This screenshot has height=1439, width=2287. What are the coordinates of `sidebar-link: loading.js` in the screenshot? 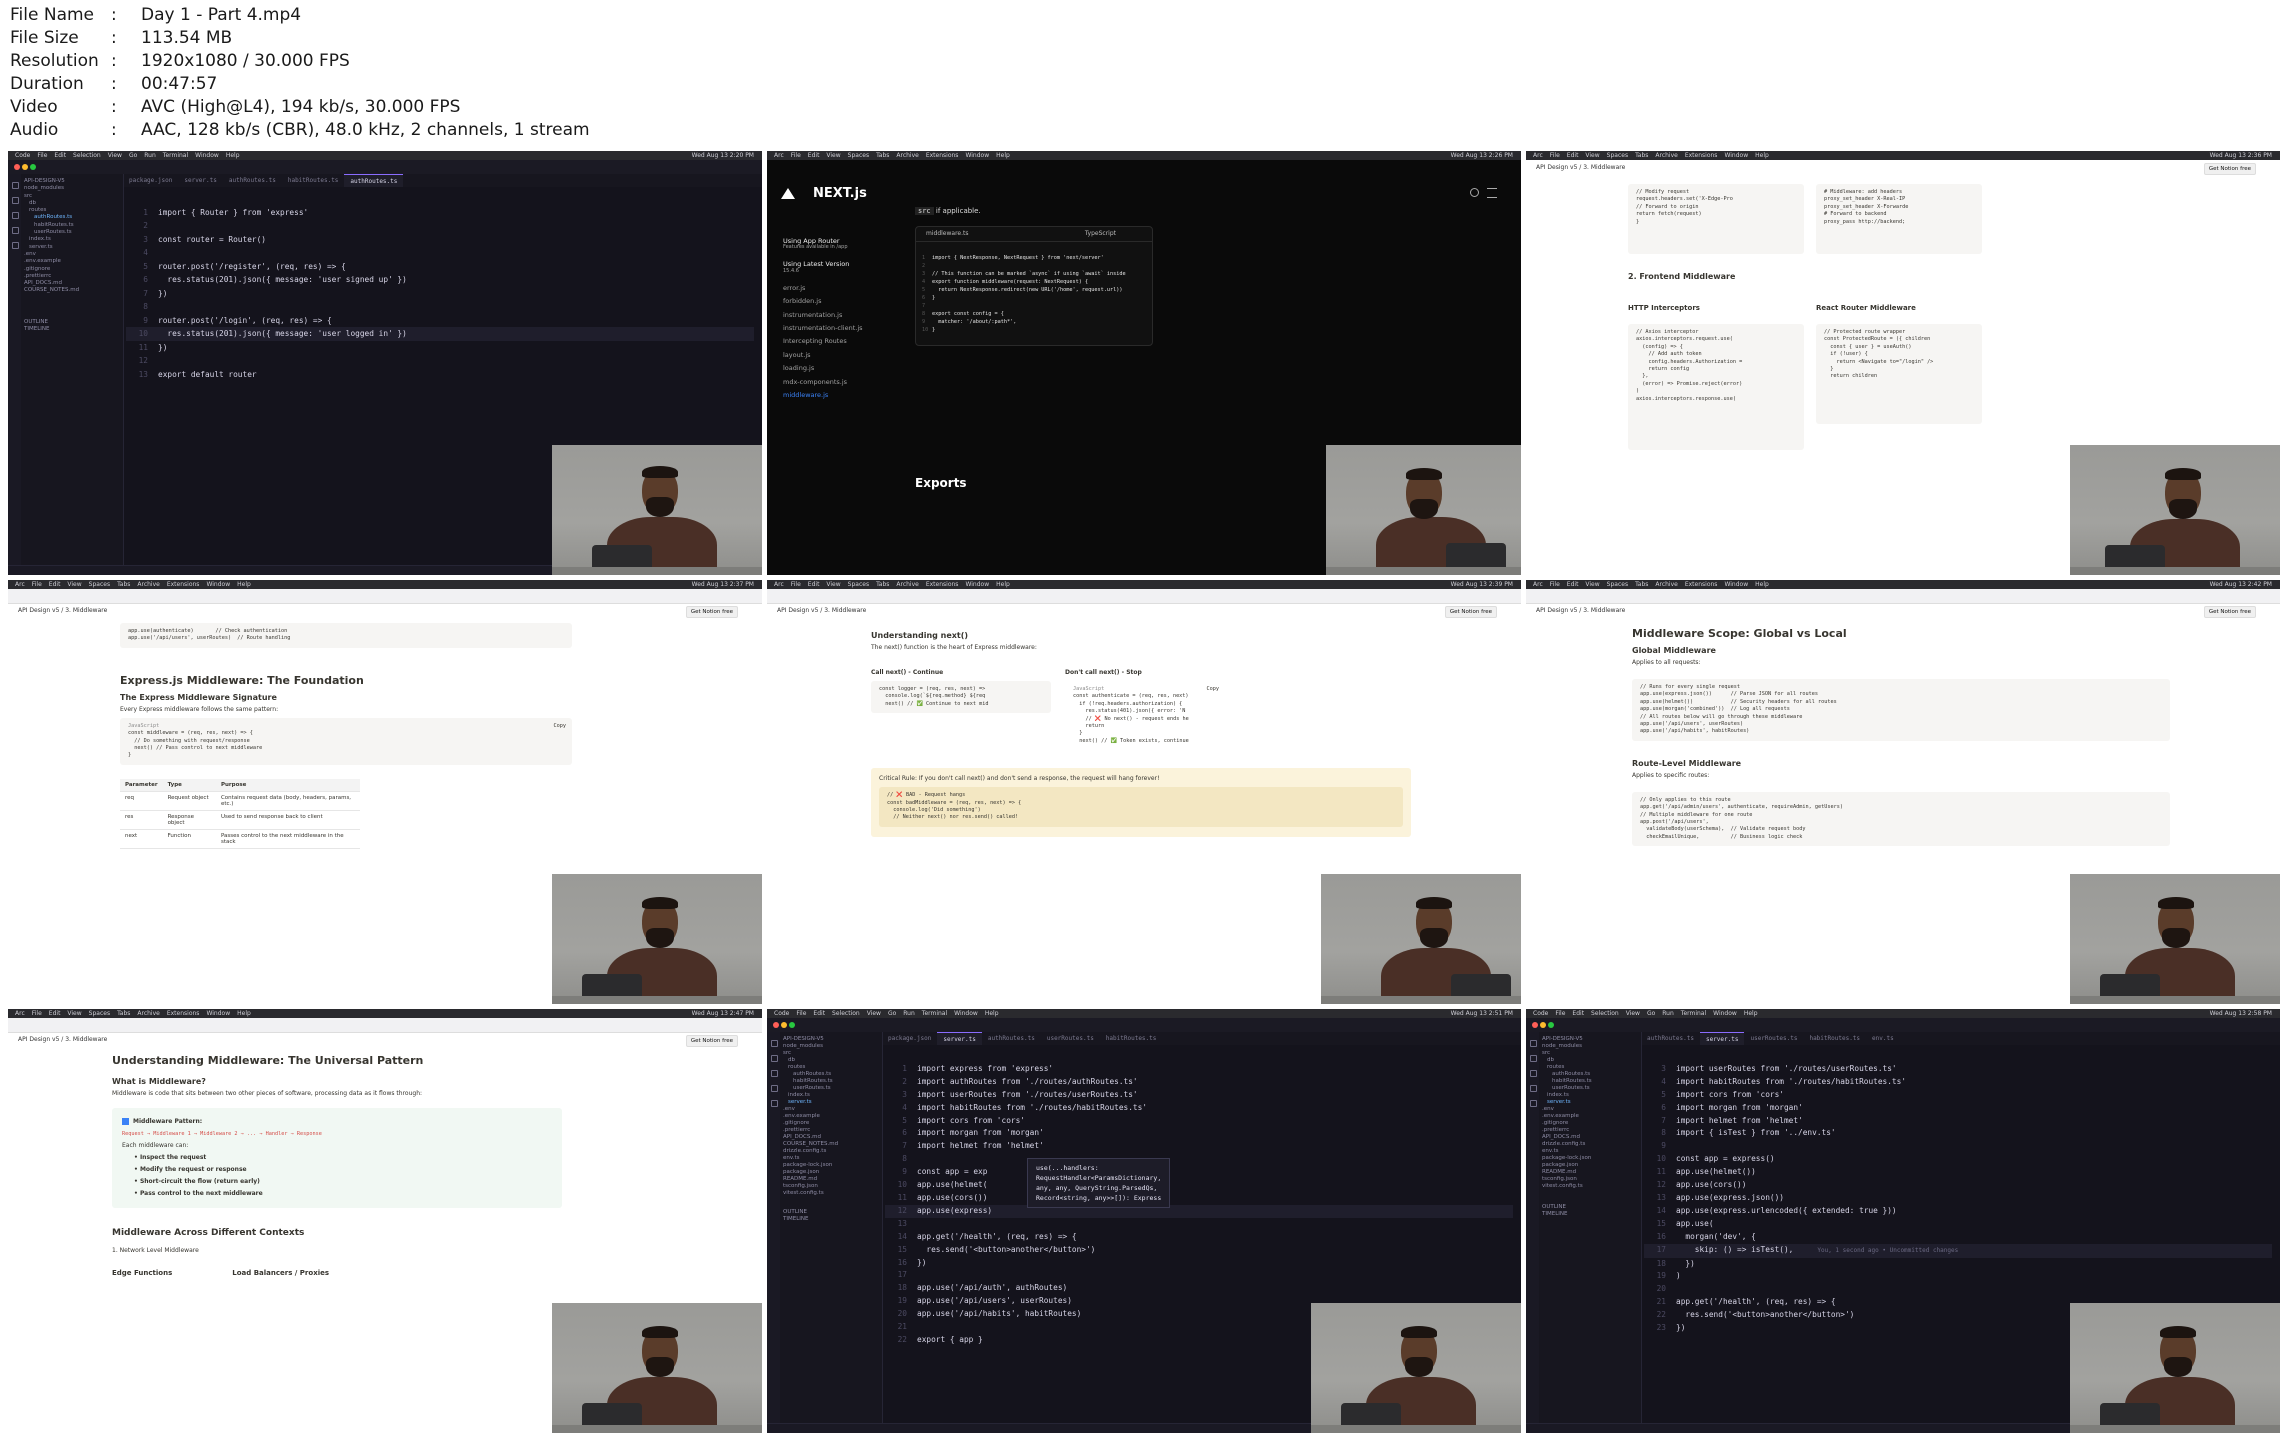 It's located at (843, 368).